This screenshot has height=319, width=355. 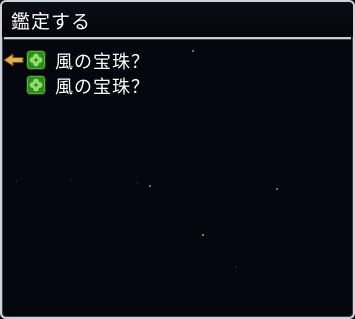 What do you see at coordinates (177, 38) in the screenshot?
I see `title-divider` at bounding box center [177, 38].